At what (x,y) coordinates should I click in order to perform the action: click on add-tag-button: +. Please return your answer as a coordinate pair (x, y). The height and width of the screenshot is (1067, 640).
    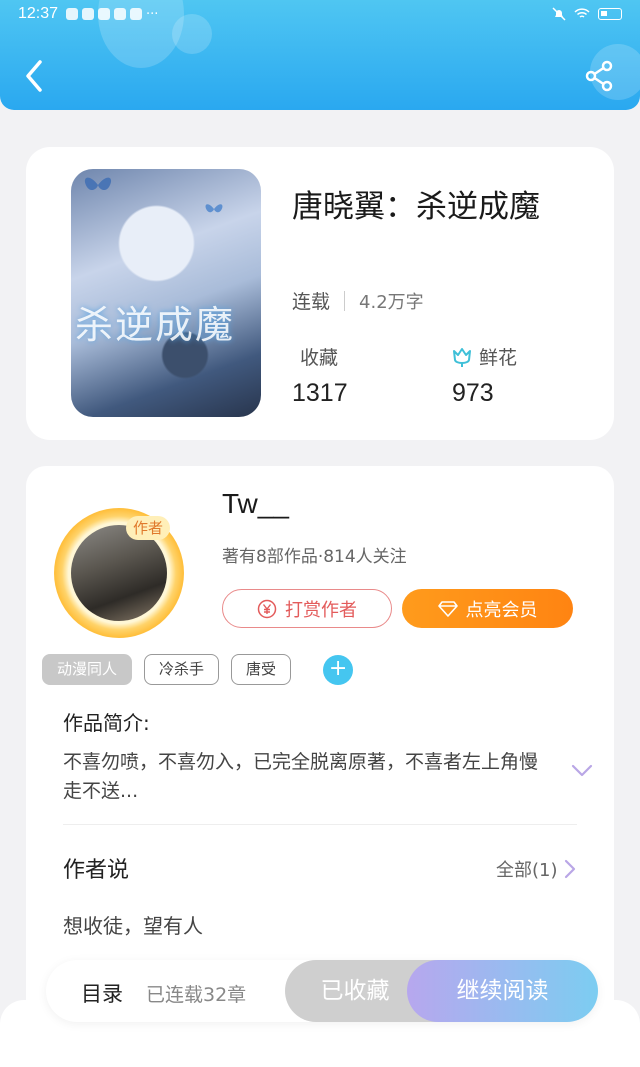
    Looking at the image, I should click on (338, 669).